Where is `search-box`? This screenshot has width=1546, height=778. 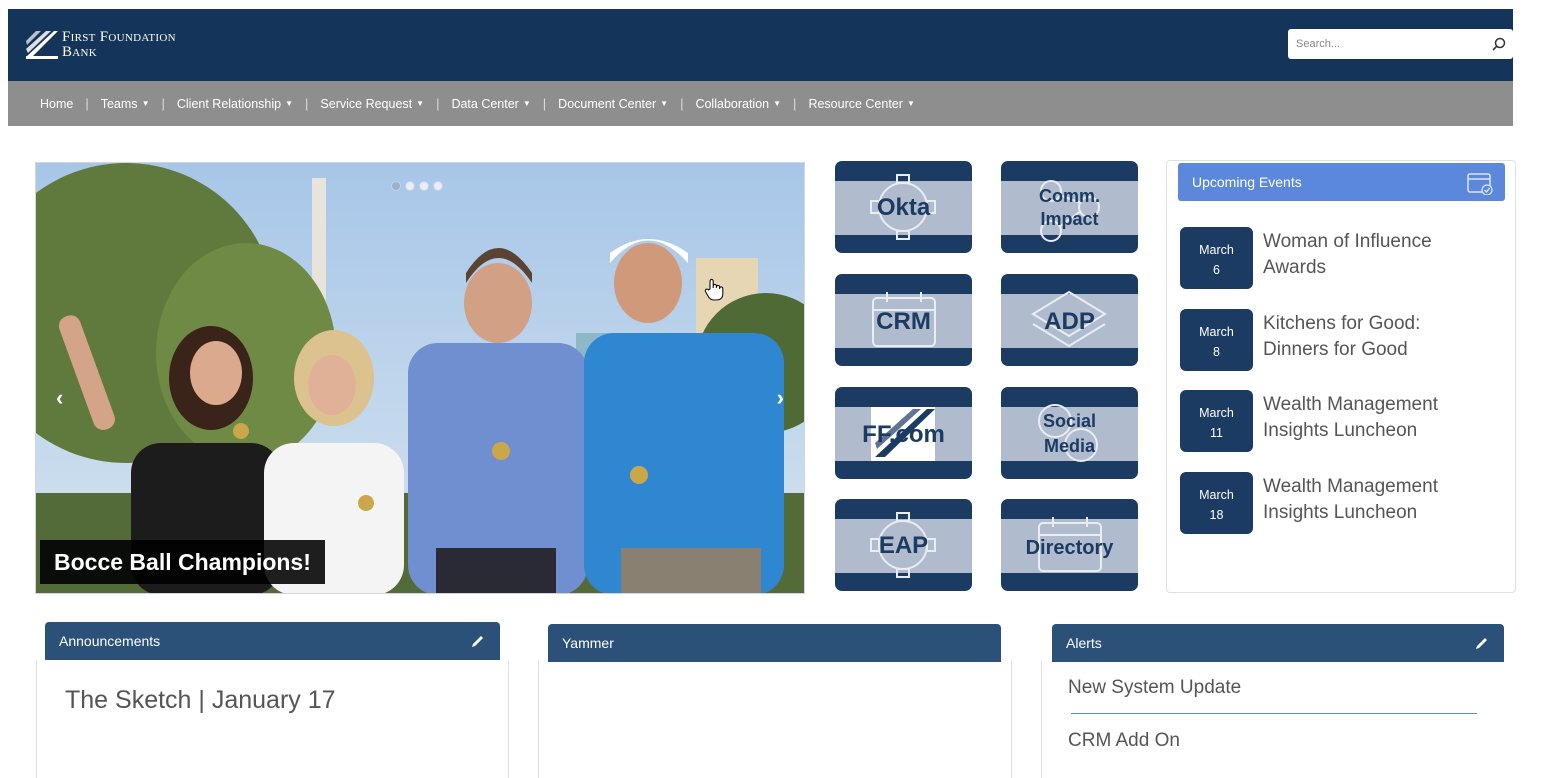 search-box is located at coordinates (1400, 44).